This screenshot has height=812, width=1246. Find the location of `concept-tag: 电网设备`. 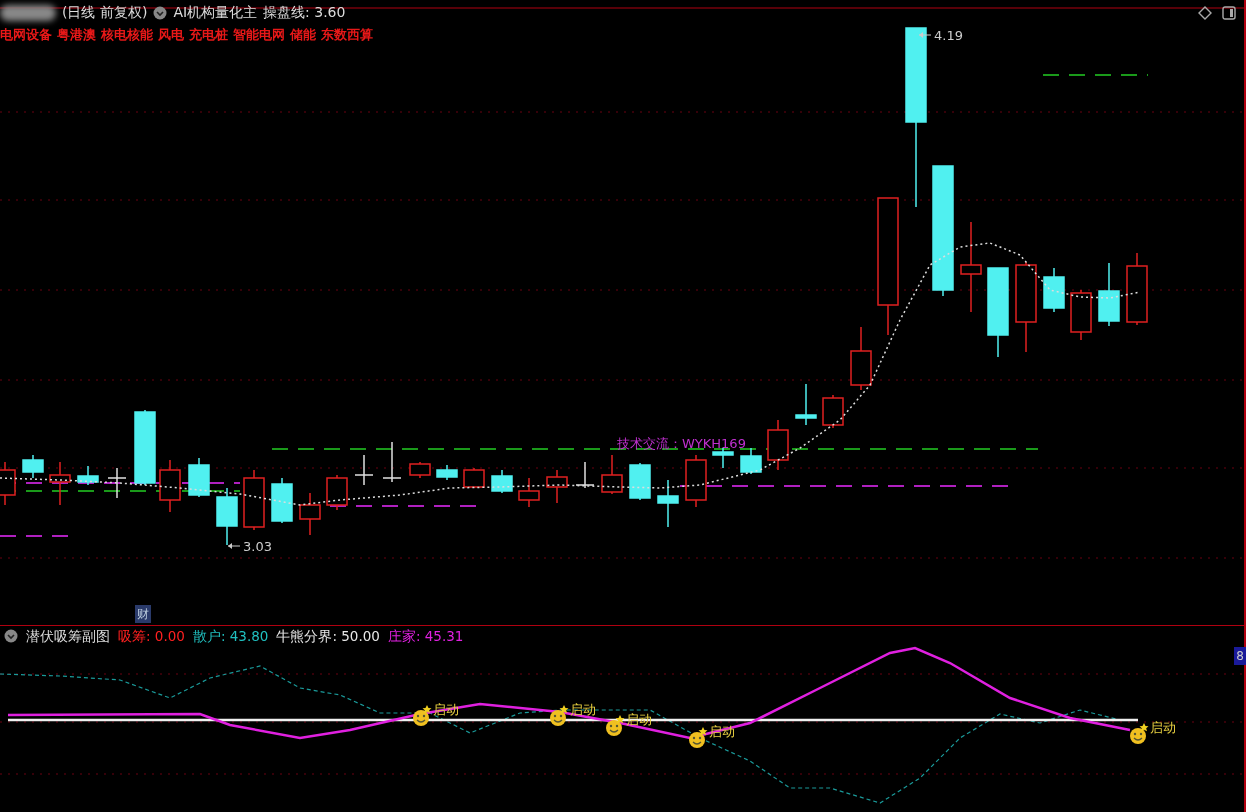

concept-tag: 电网设备 is located at coordinates (26, 35).